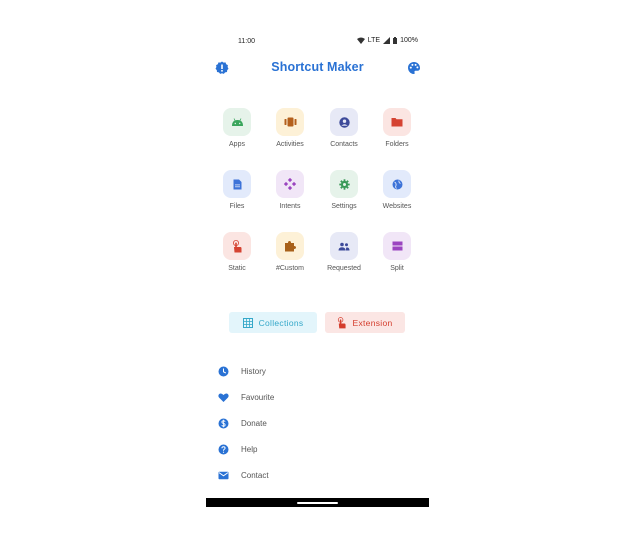 The height and width of the screenshot is (535, 640). I want to click on settings-icon, so click(344, 184).